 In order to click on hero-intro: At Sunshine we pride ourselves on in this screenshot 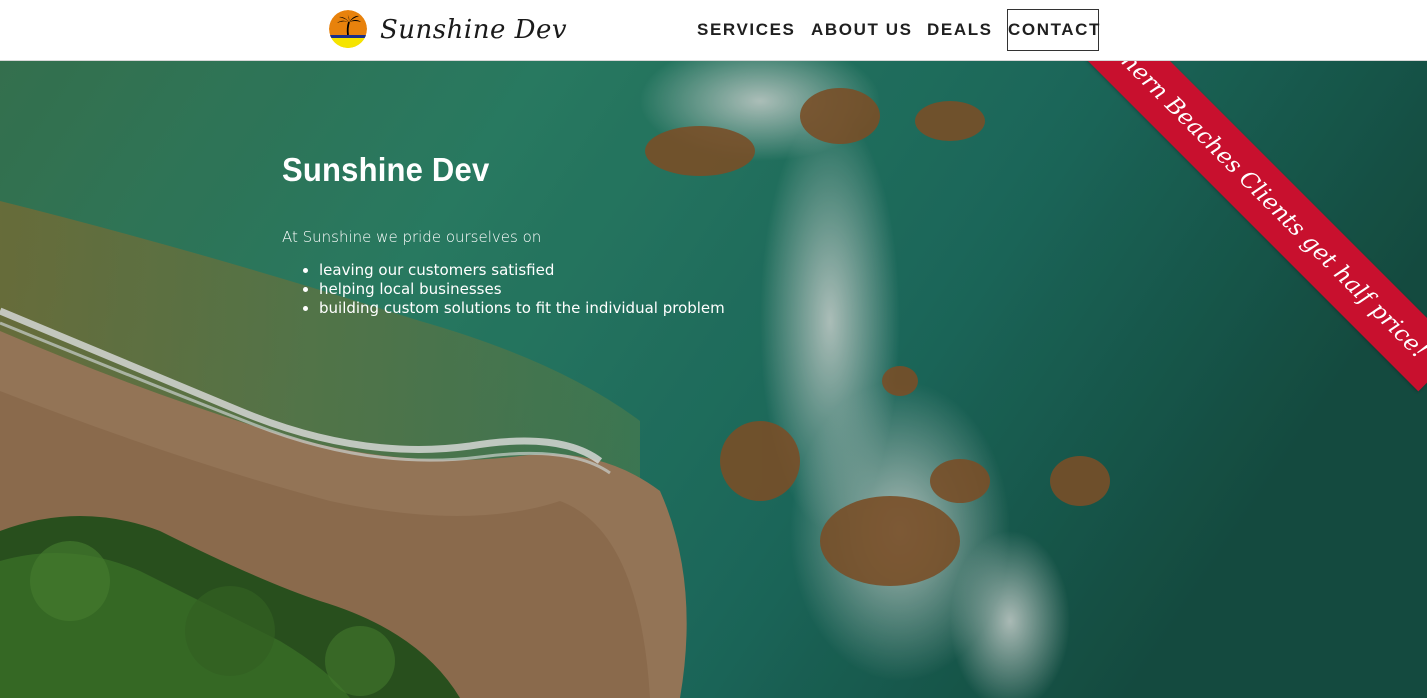, I will do `click(412, 237)`.